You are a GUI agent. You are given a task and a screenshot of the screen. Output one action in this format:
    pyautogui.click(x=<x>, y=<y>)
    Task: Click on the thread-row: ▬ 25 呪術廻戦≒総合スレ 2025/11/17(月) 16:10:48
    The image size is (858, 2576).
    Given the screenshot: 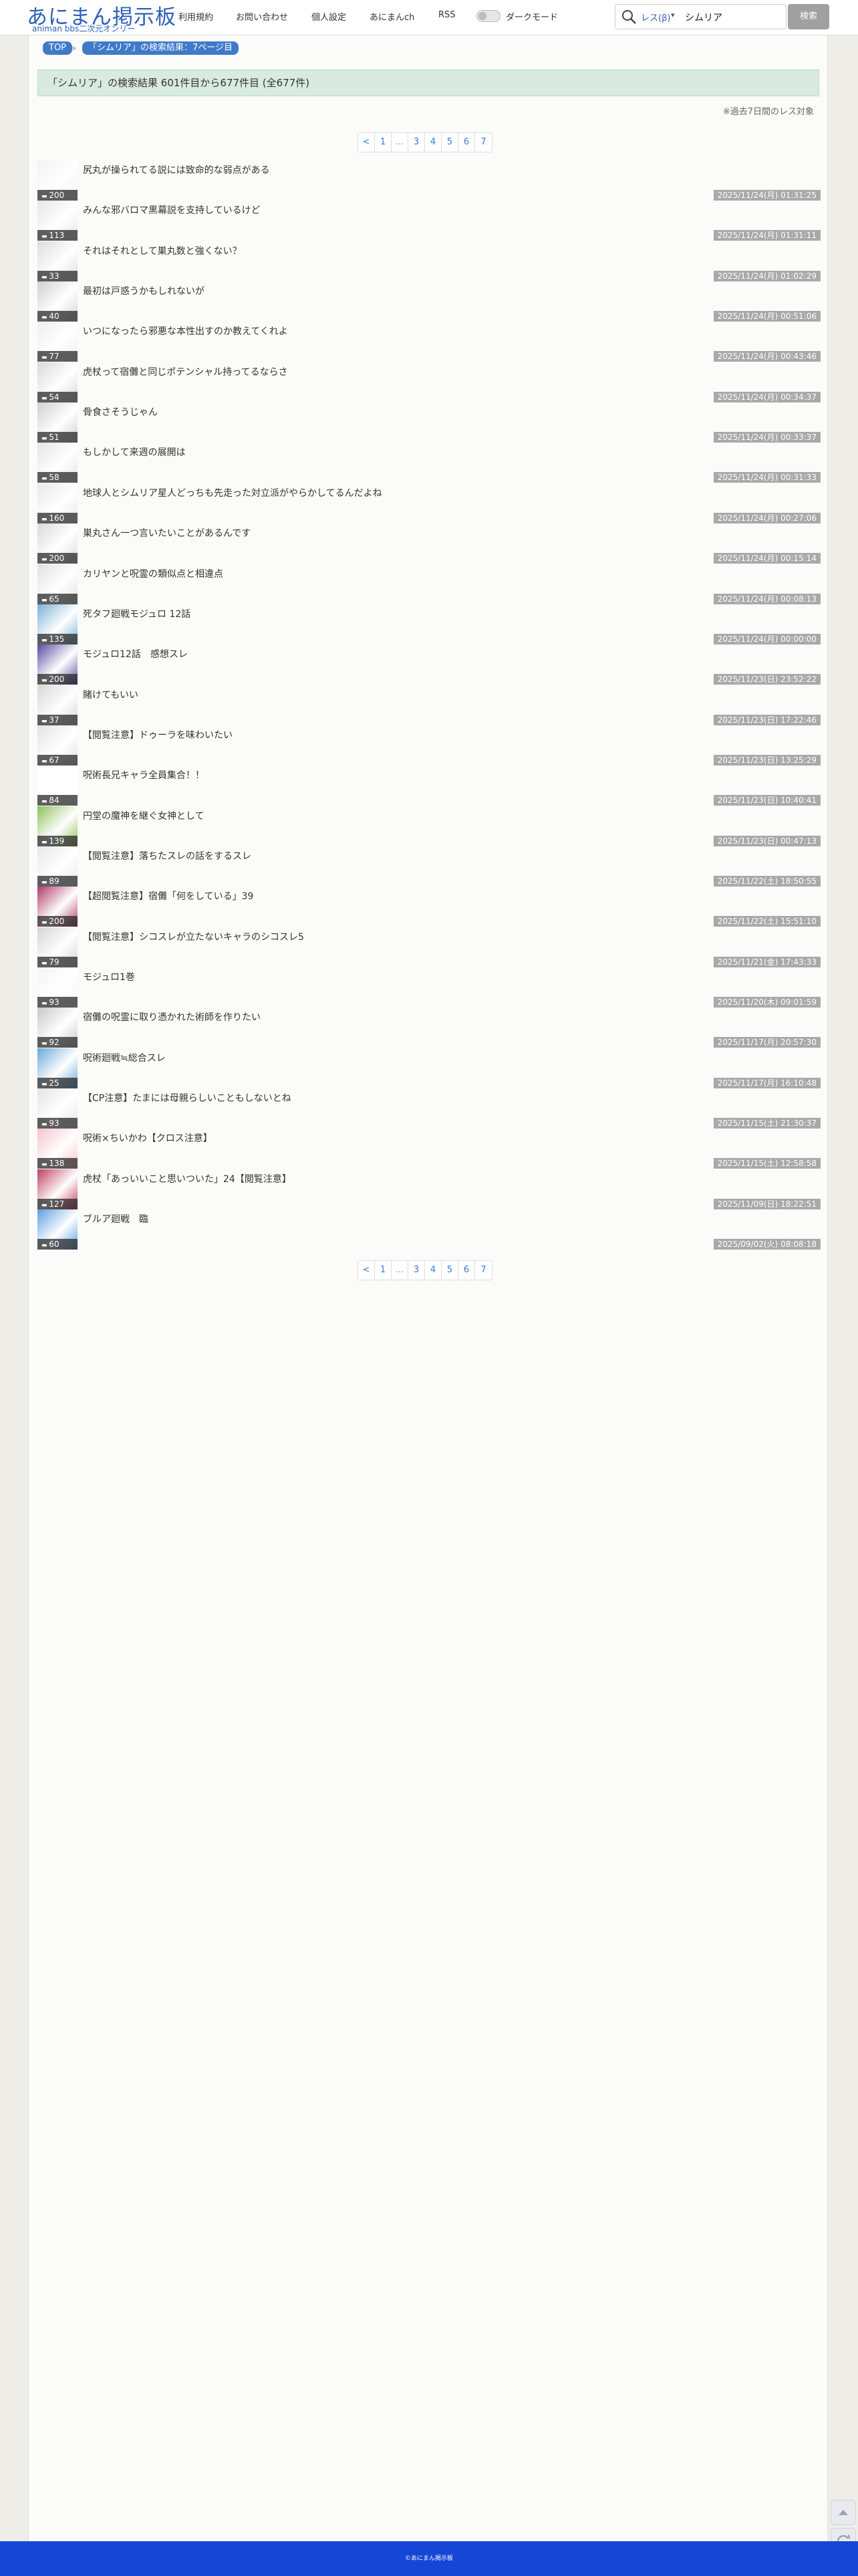 What is the action you would take?
    pyautogui.click(x=429, y=1068)
    